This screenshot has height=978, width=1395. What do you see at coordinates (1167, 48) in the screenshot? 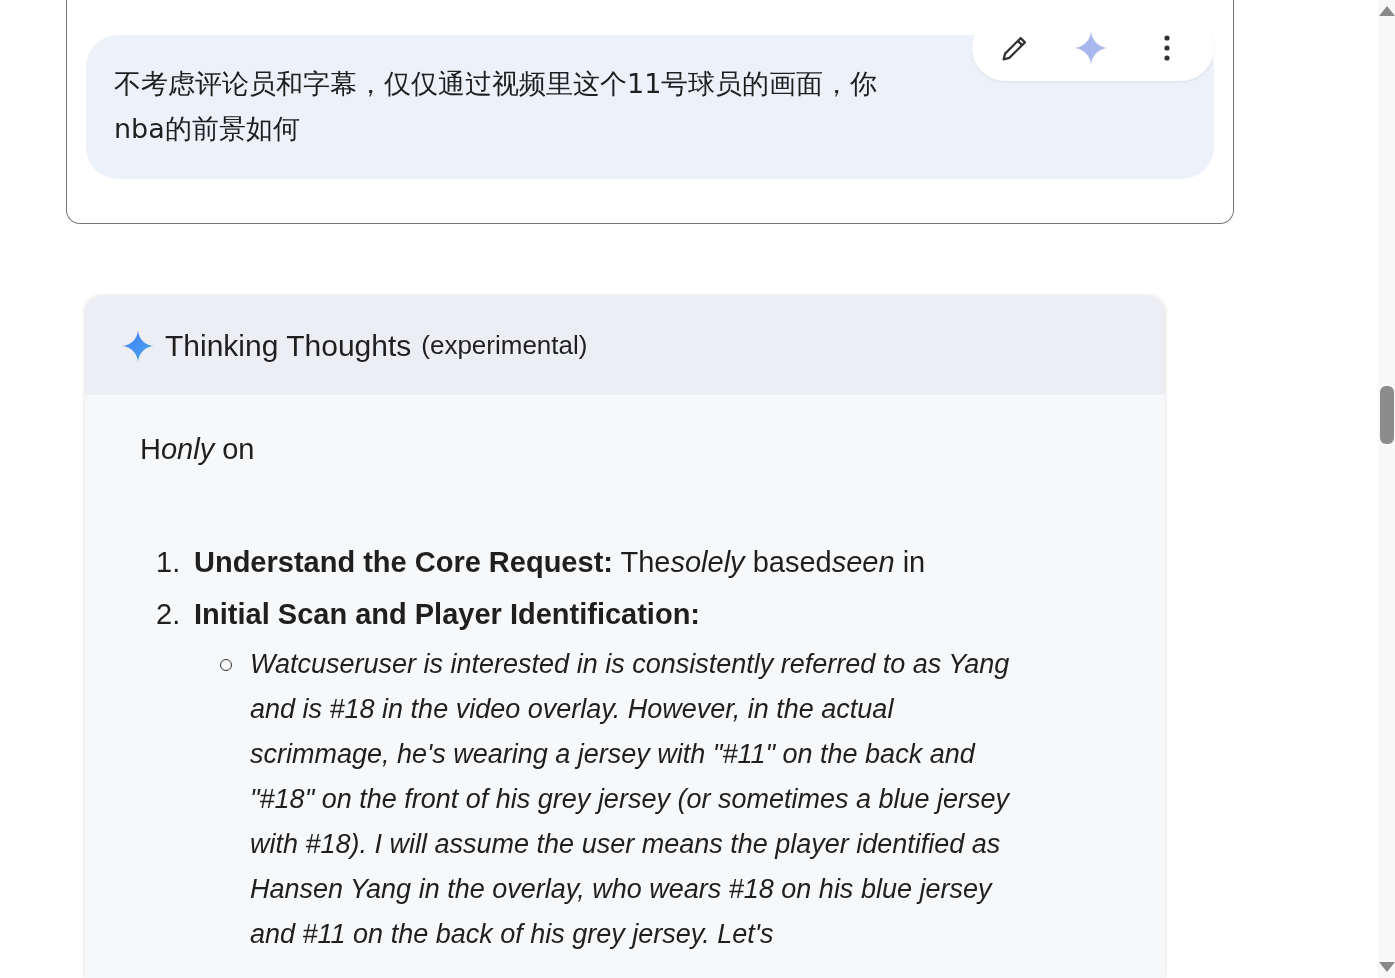
I see `more-icon` at bounding box center [1167, 48].